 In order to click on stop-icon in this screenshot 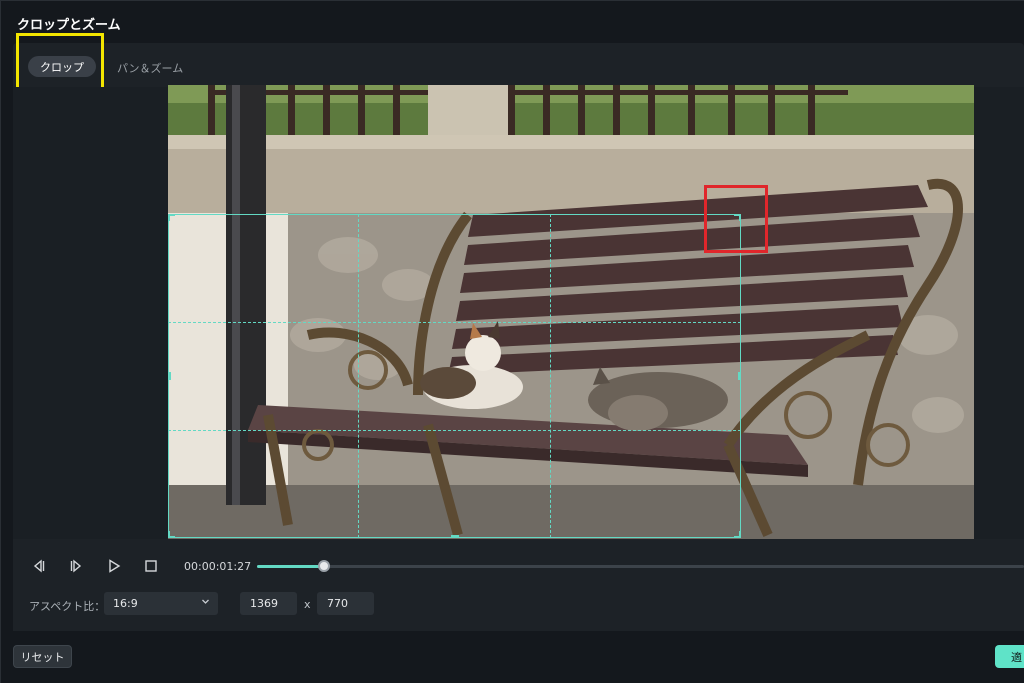, I will do `click(151, 566)`.